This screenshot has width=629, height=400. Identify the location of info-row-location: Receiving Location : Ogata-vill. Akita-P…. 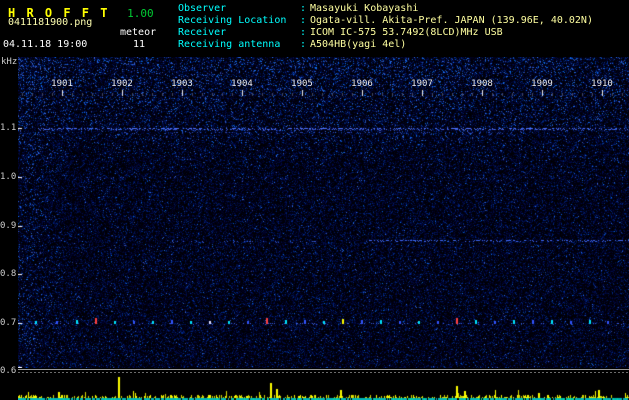
(385, 21).